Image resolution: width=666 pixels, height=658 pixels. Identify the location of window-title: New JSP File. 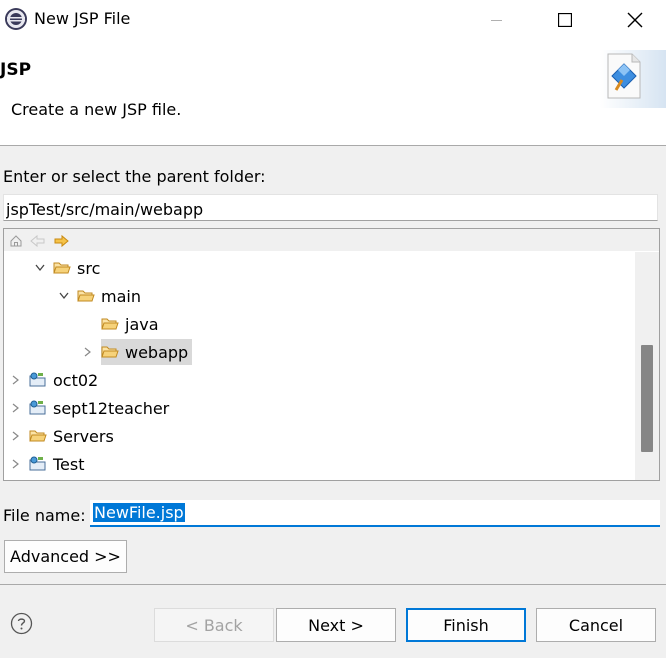
(82, 18).